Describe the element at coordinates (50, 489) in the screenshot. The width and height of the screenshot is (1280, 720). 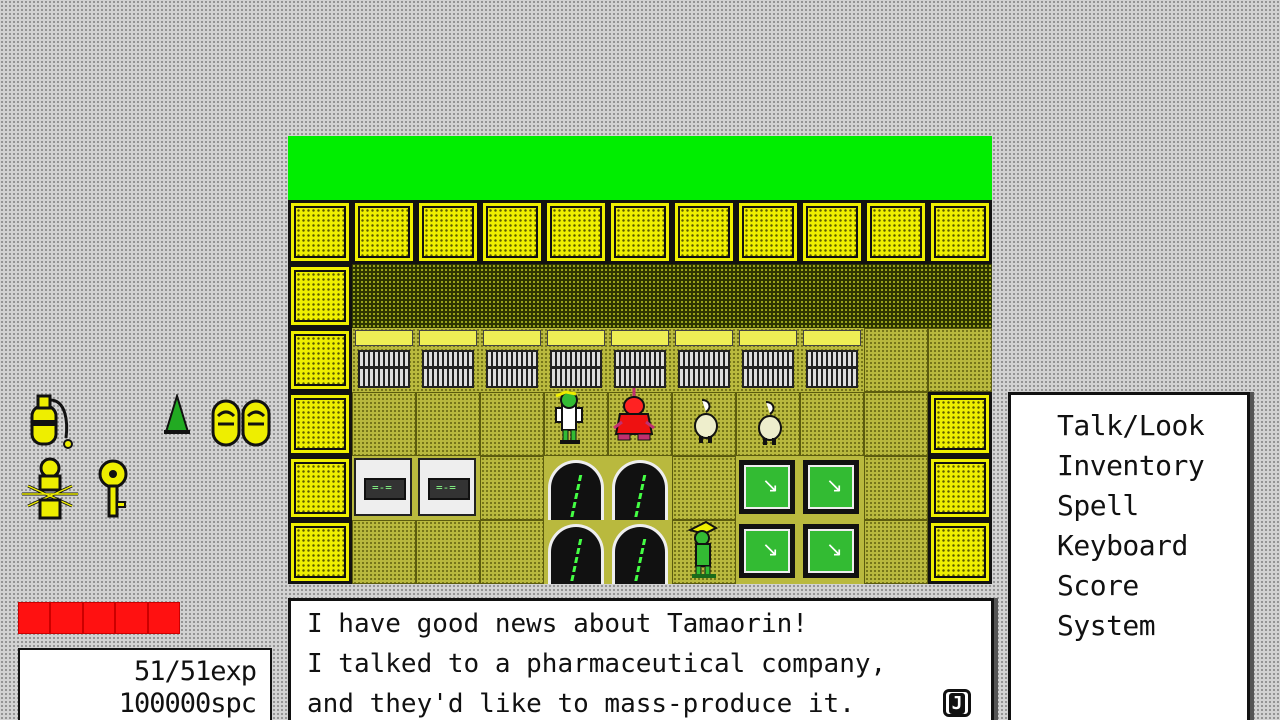
I see `figurine-icon` at that location.